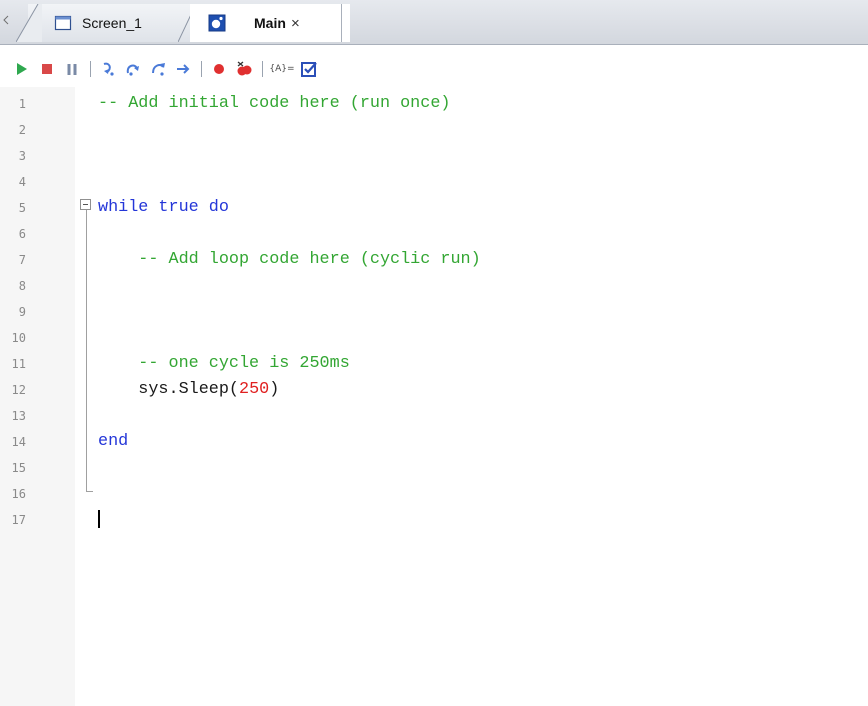 The height and width of the screenshot is (706, 868). I want to click on watch-variables-button: {A}=, so click(282, 69).